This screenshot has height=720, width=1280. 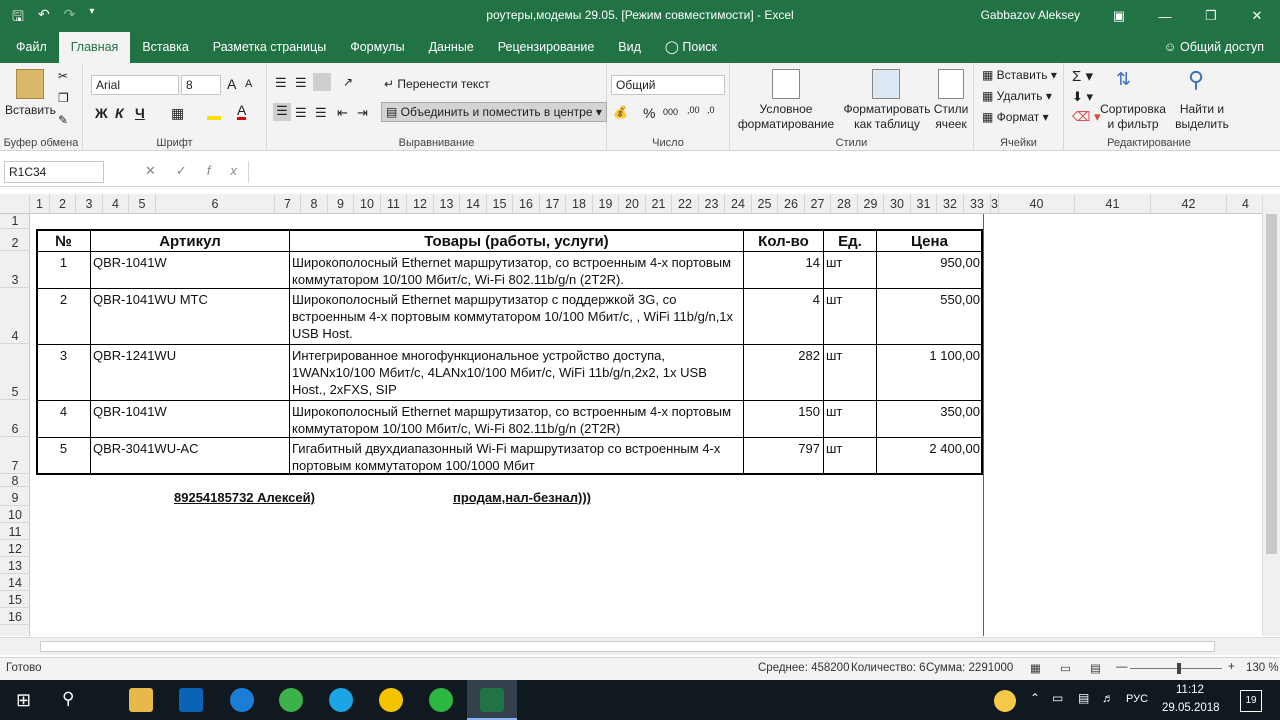 What do you see at coordinates (522, 497) in the screenshot?
I see `sale-note: продам,нал-безнал)))` at bounding box center [522, 497].